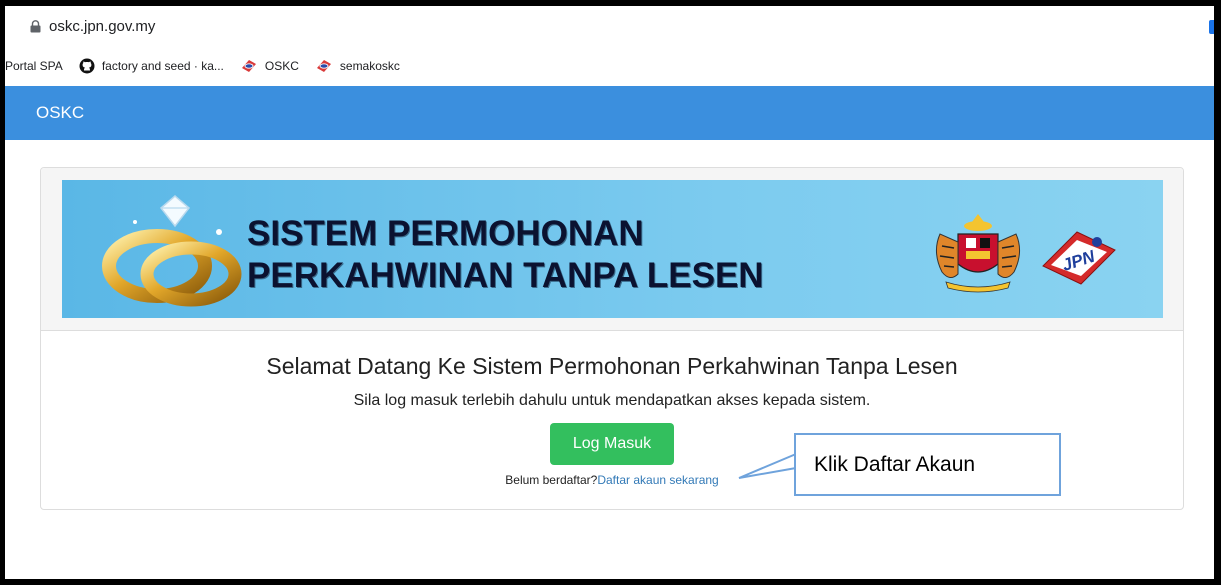 This screenshot has height=585, width=1221. Describe the element at coordinates (281, 66) in the screenshot. I see `bookmark-label: OSKC` at that location.